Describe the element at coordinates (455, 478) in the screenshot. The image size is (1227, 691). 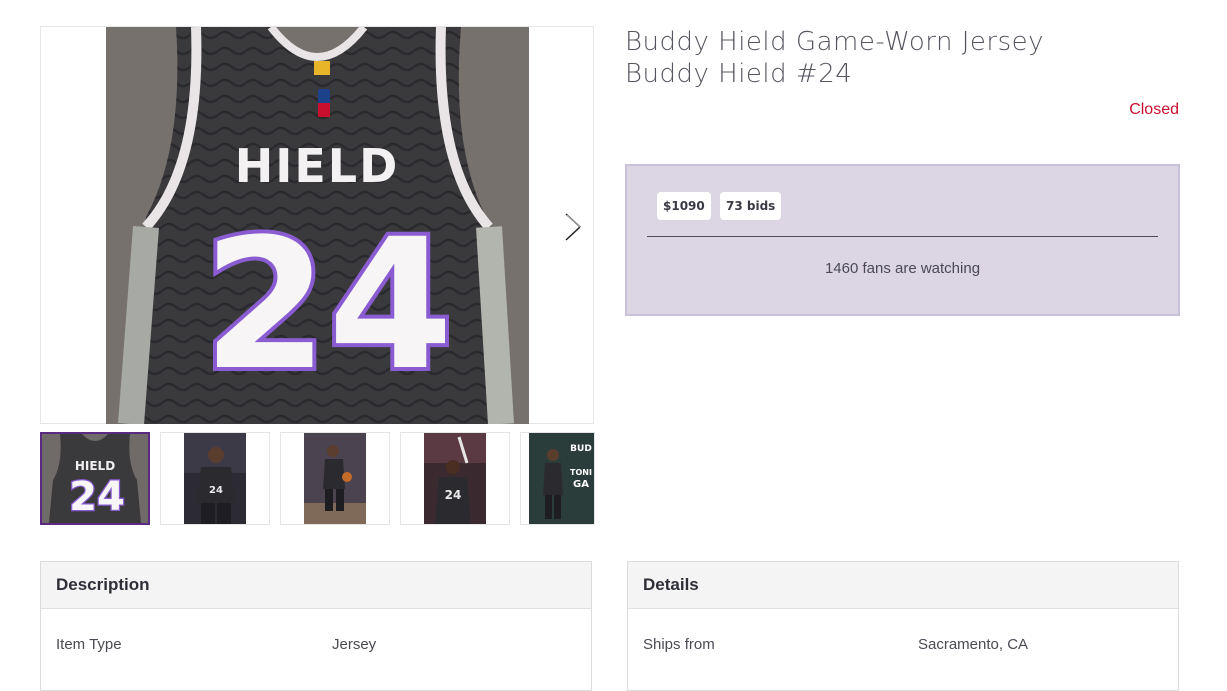
I see `thumbnail-4: 24` at that location.